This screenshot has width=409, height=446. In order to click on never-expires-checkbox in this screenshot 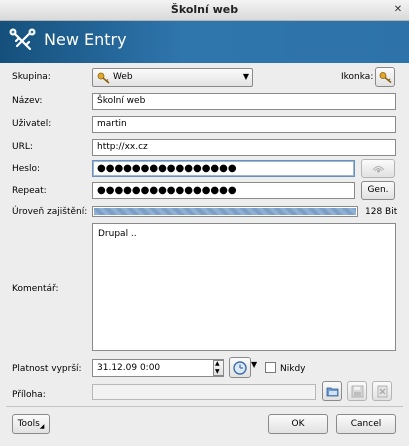, I will do `click(270, 367)`.